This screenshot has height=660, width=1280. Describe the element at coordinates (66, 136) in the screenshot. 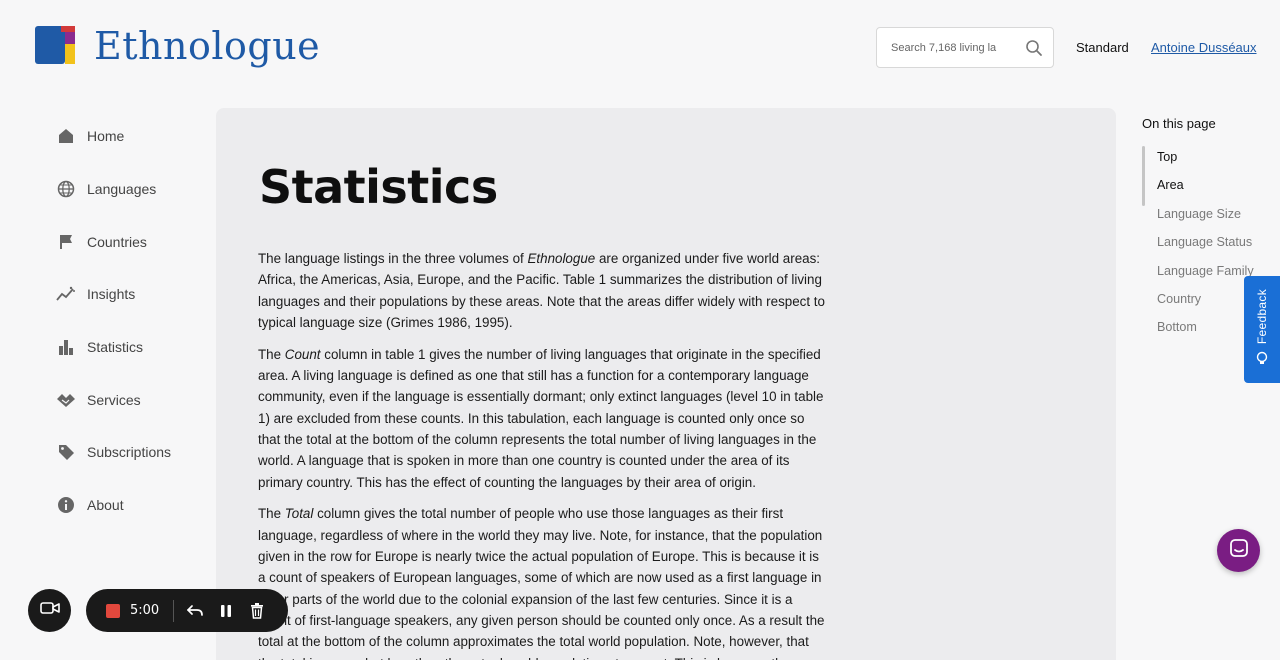

I see `home-icon` at that location.